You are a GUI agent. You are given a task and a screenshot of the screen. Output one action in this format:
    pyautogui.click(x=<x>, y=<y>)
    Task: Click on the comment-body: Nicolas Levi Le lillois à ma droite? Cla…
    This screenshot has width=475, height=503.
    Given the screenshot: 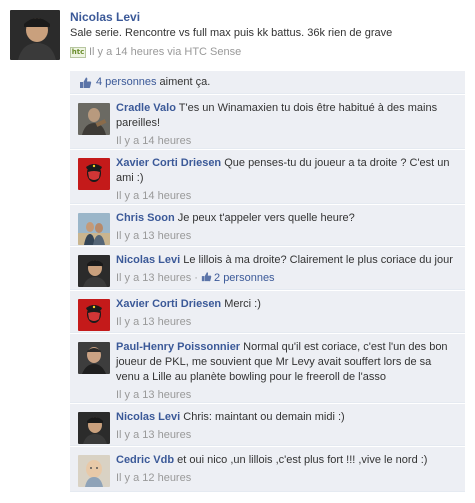 What is the action you would take?
    pyautogui.click(x=286, y=269)
    